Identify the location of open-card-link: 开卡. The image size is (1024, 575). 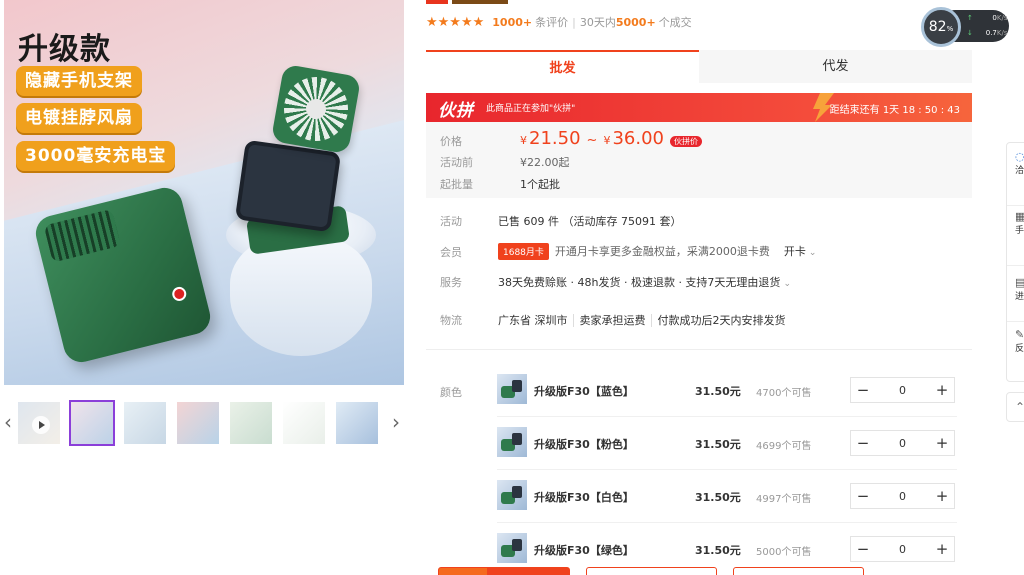
(795, 251).